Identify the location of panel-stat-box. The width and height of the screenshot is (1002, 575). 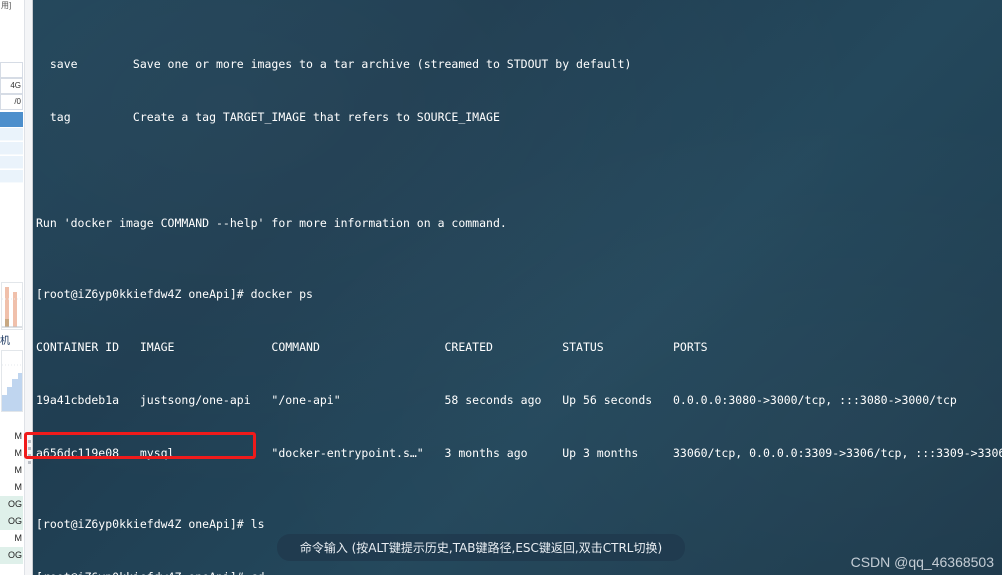
(11, 70).